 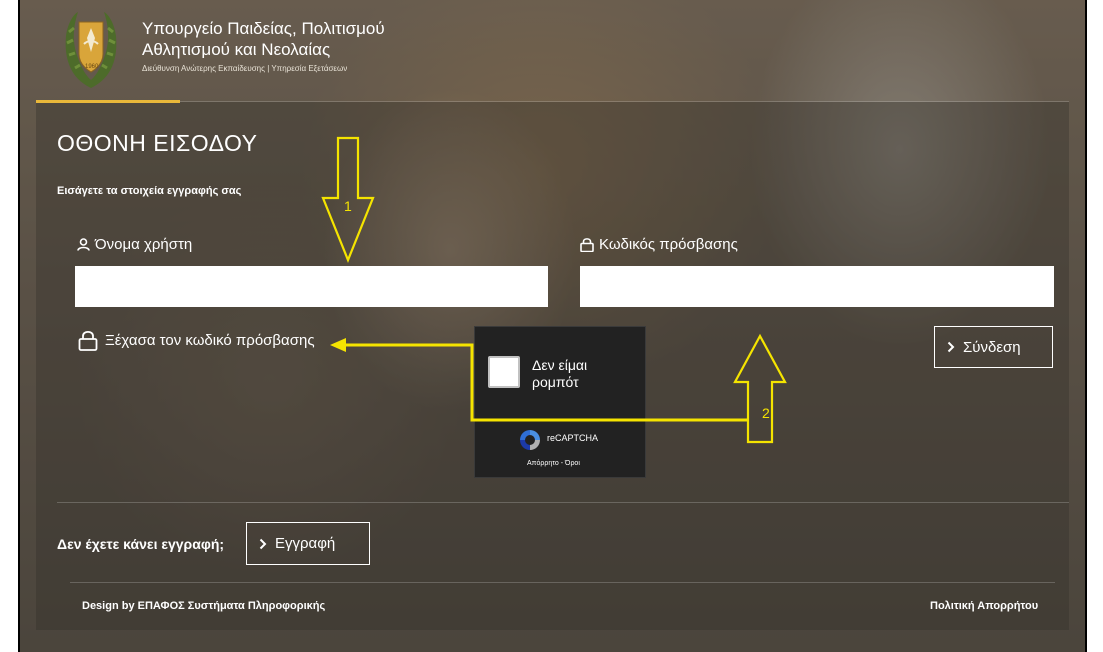 I want to click on annotation-connector-line, so click(x=545, y=382).